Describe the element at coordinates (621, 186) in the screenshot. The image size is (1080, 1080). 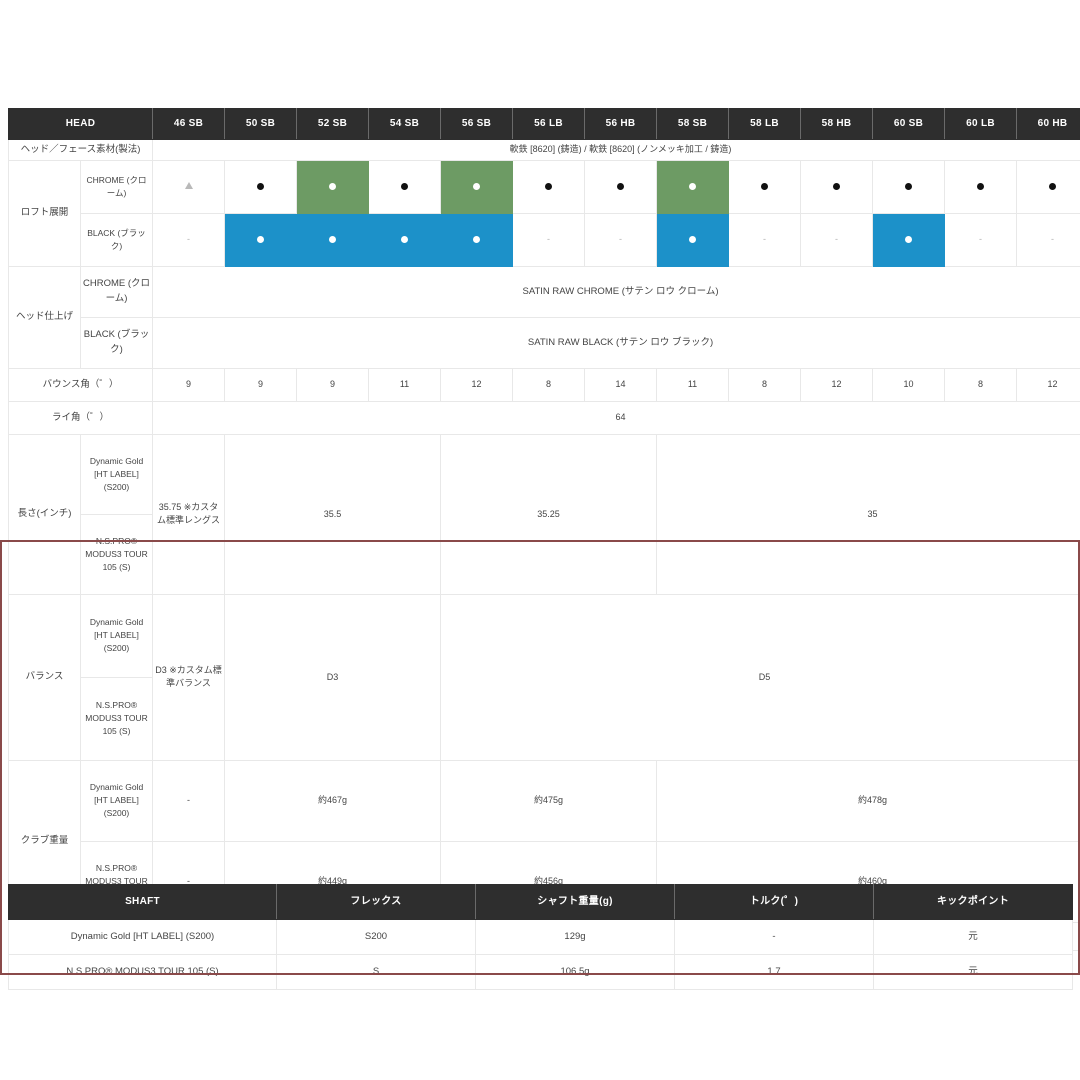
I see `loft-chrome-56hb` at that location.